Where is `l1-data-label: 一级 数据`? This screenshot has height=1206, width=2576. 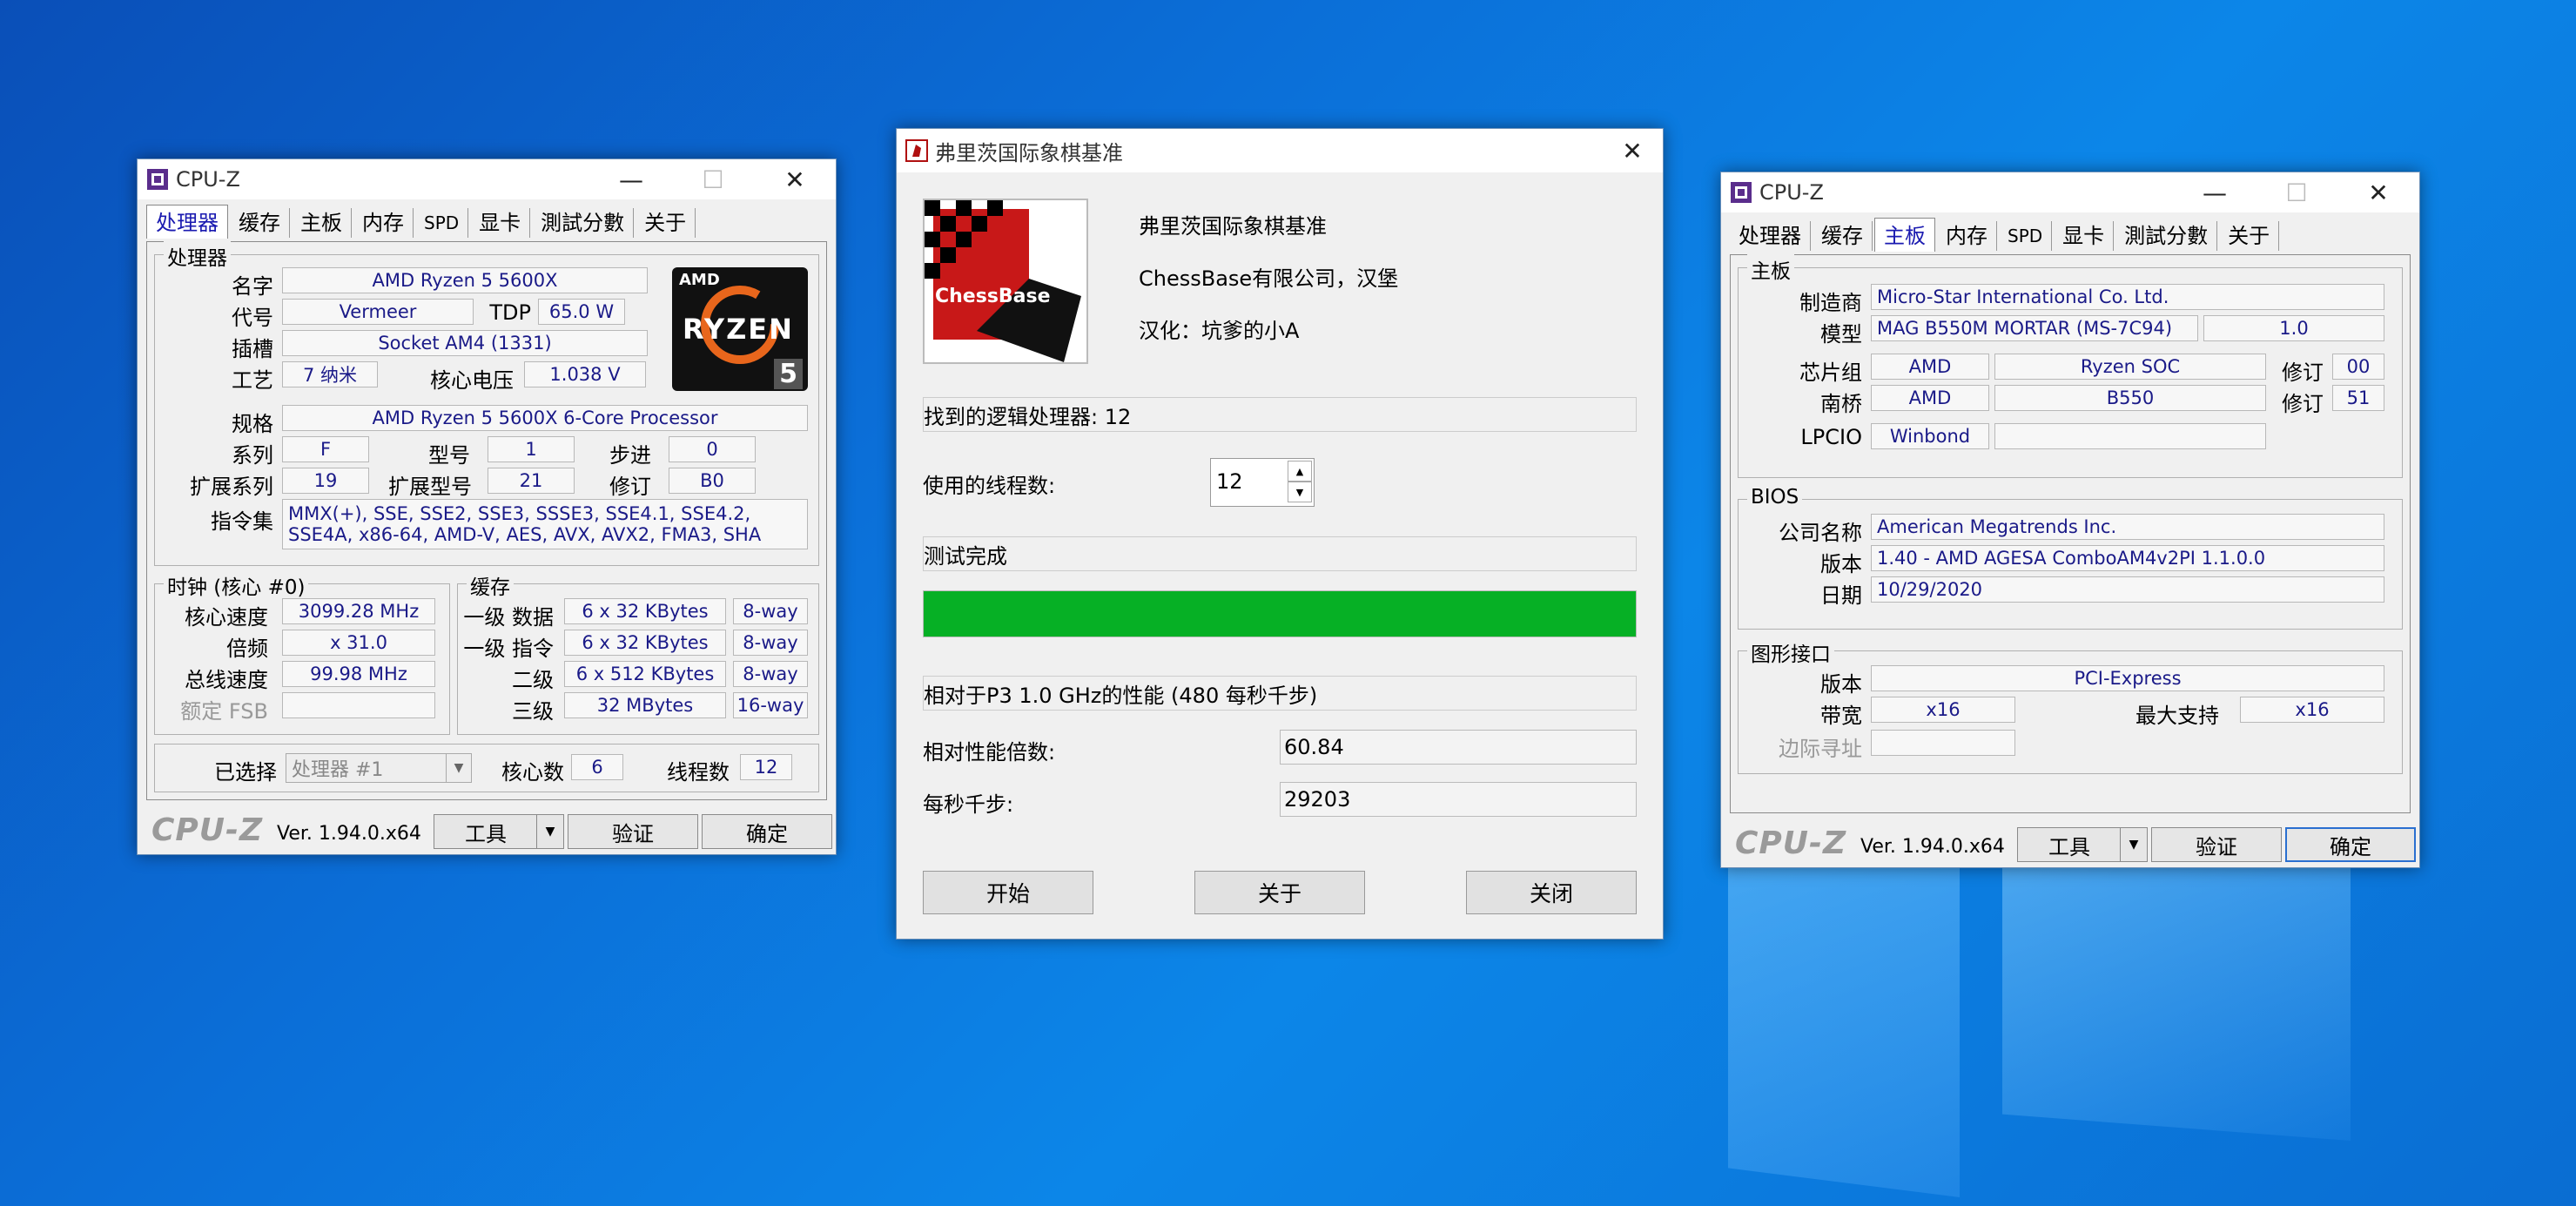
l1-data-label: 一级 数据 is located at coordinates (508, 617).